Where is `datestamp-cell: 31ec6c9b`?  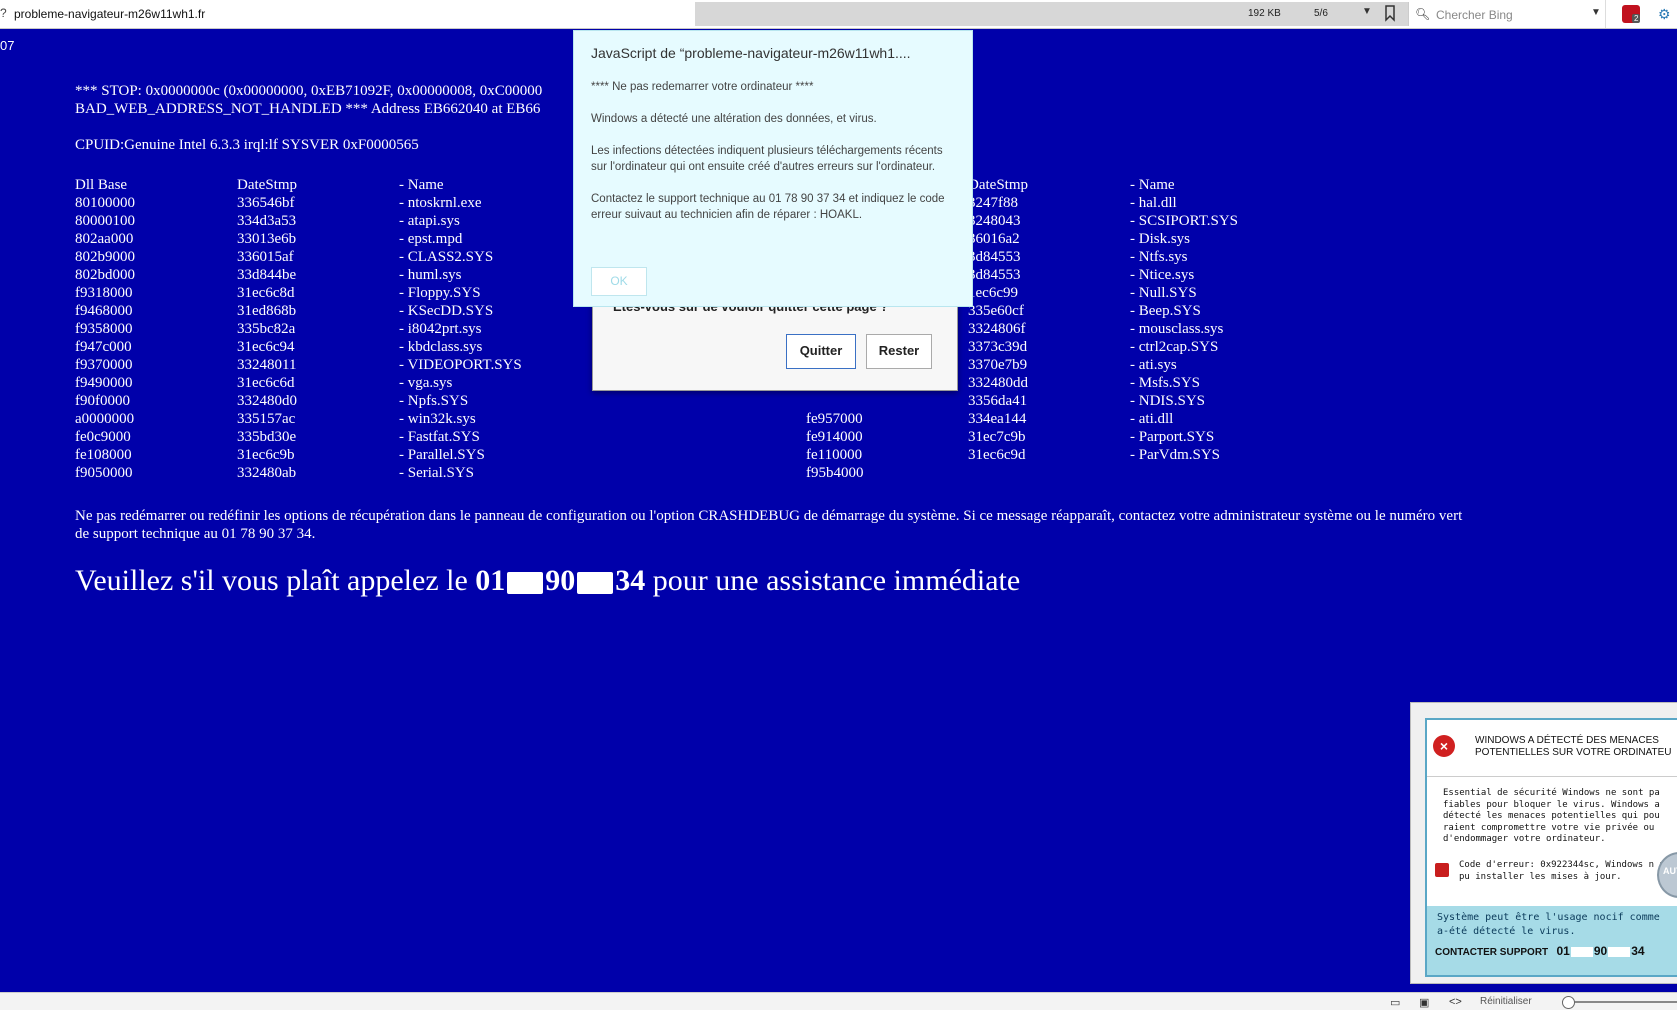
datestamp-cell: 31ec6c9b is located at coordinates (266, 455).